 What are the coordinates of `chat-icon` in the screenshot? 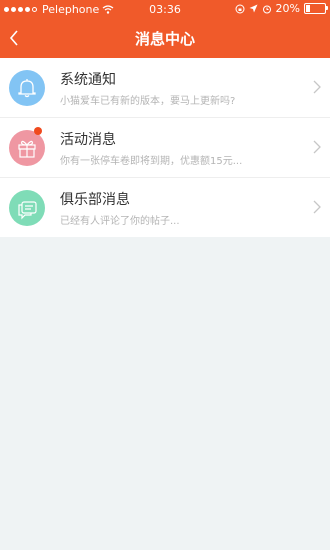 It's located at (27, 210).